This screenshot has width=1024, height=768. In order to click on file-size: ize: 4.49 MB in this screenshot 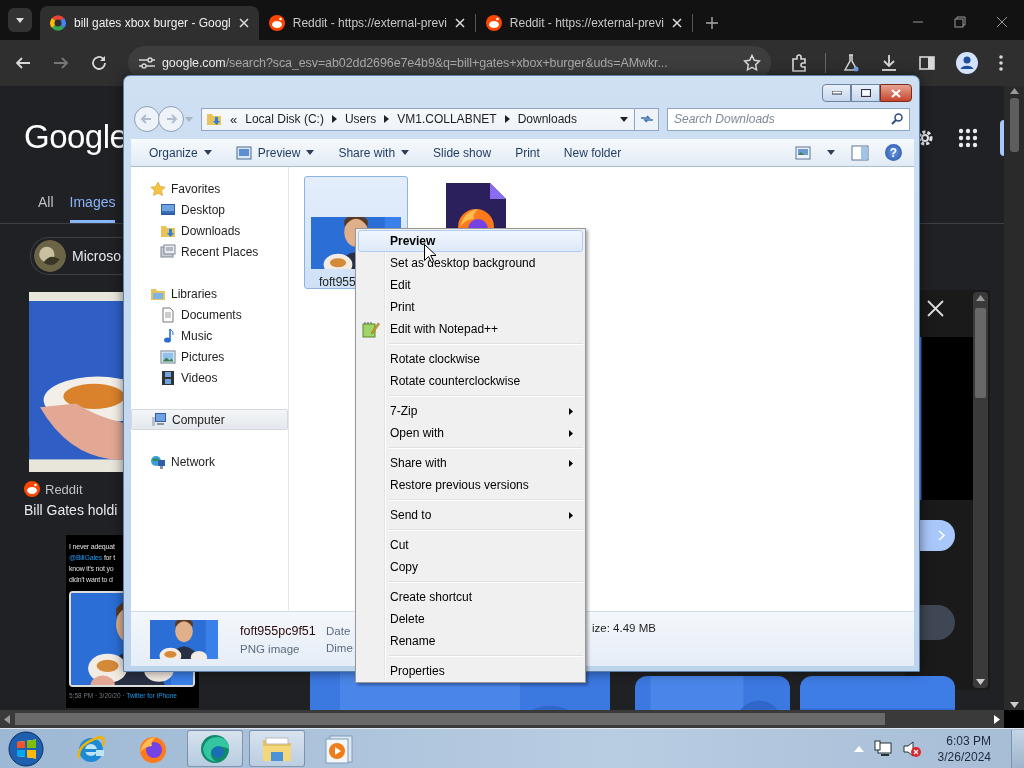, I will do `click(624, 628)`.